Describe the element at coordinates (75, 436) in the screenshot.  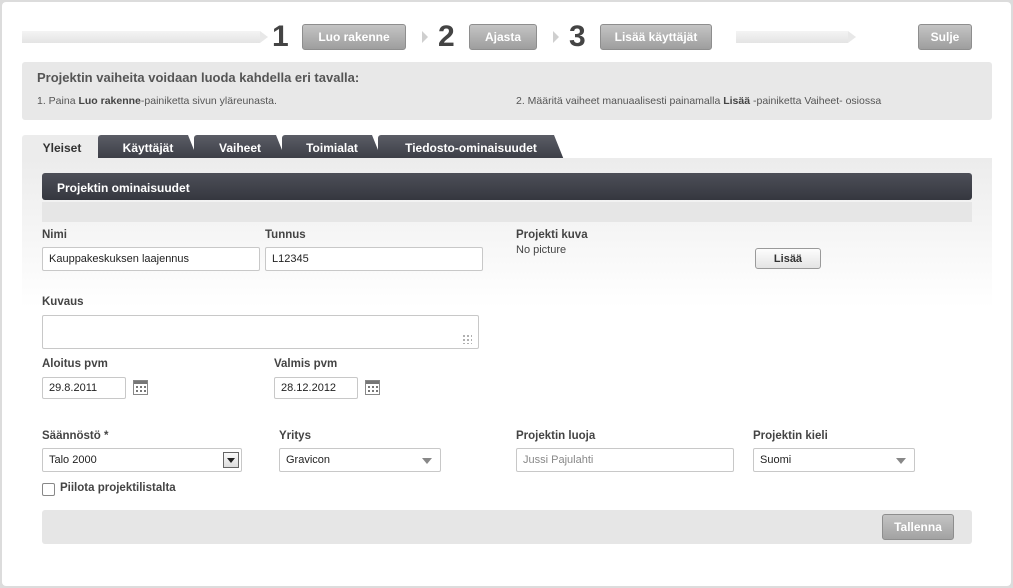
I see `rules-label: Säännöstö *` at that location.